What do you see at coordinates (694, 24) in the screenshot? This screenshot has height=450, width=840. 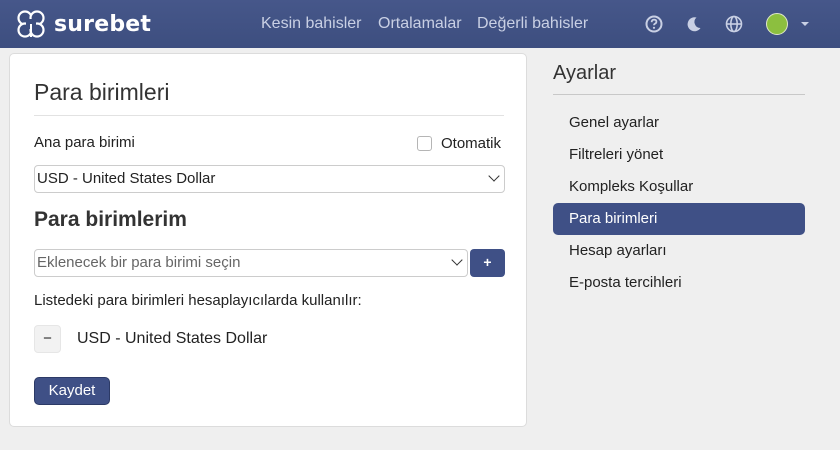 I see `moon-icon` at bounding box center [694, 24].